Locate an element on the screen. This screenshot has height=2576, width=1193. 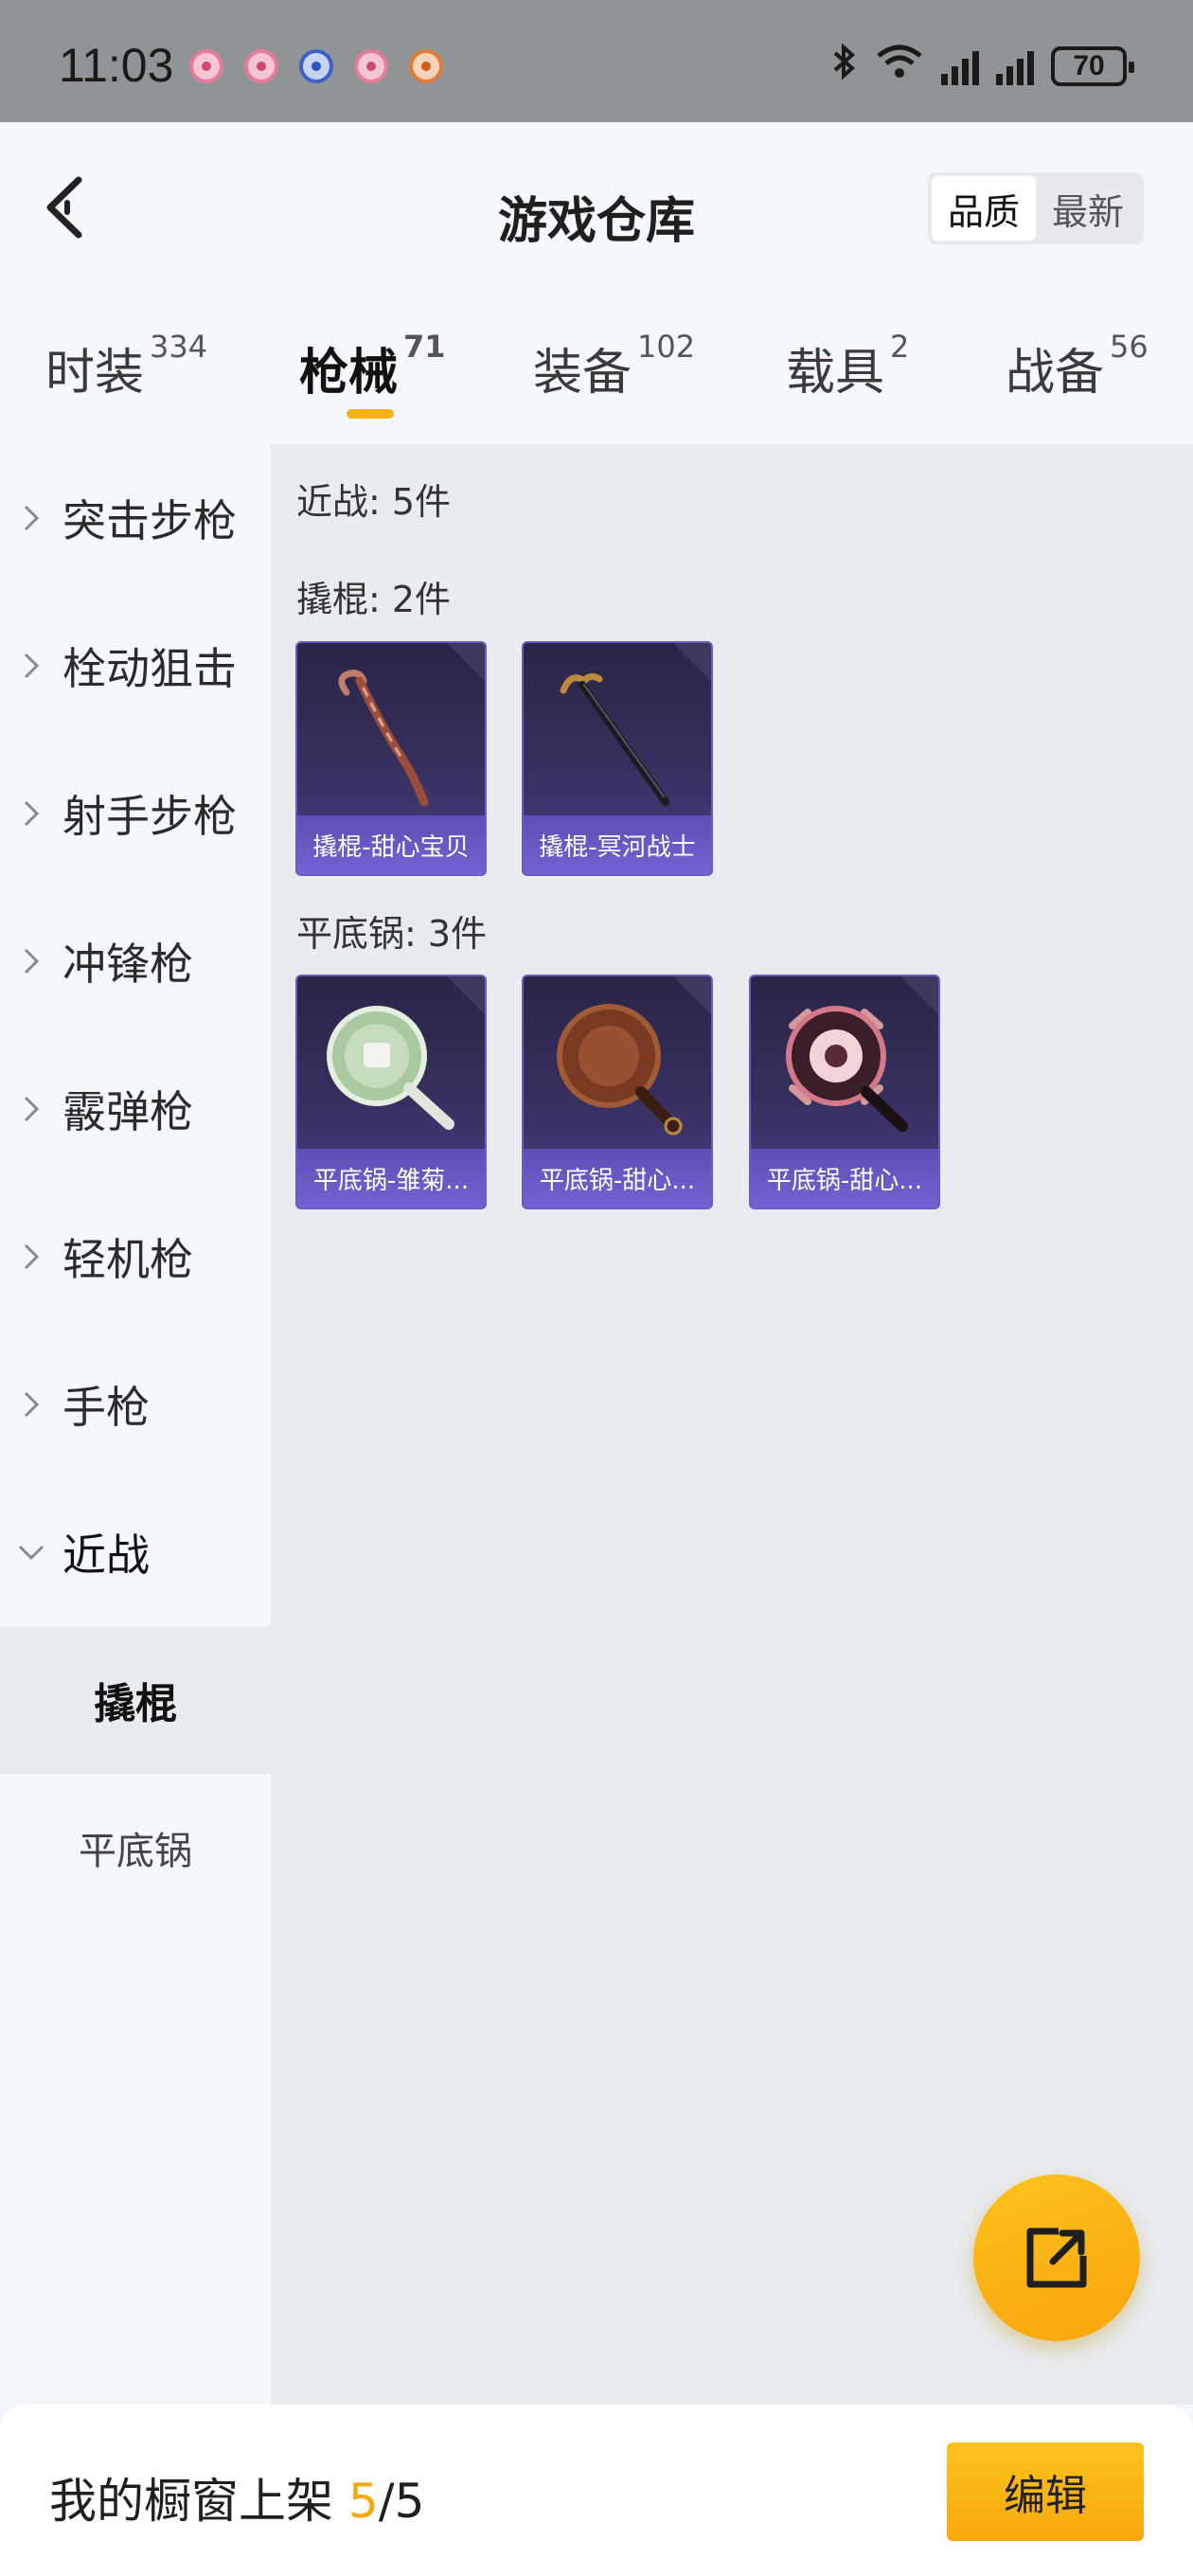
showcase-current-count: 5 is located at coordinates (363, 2501).